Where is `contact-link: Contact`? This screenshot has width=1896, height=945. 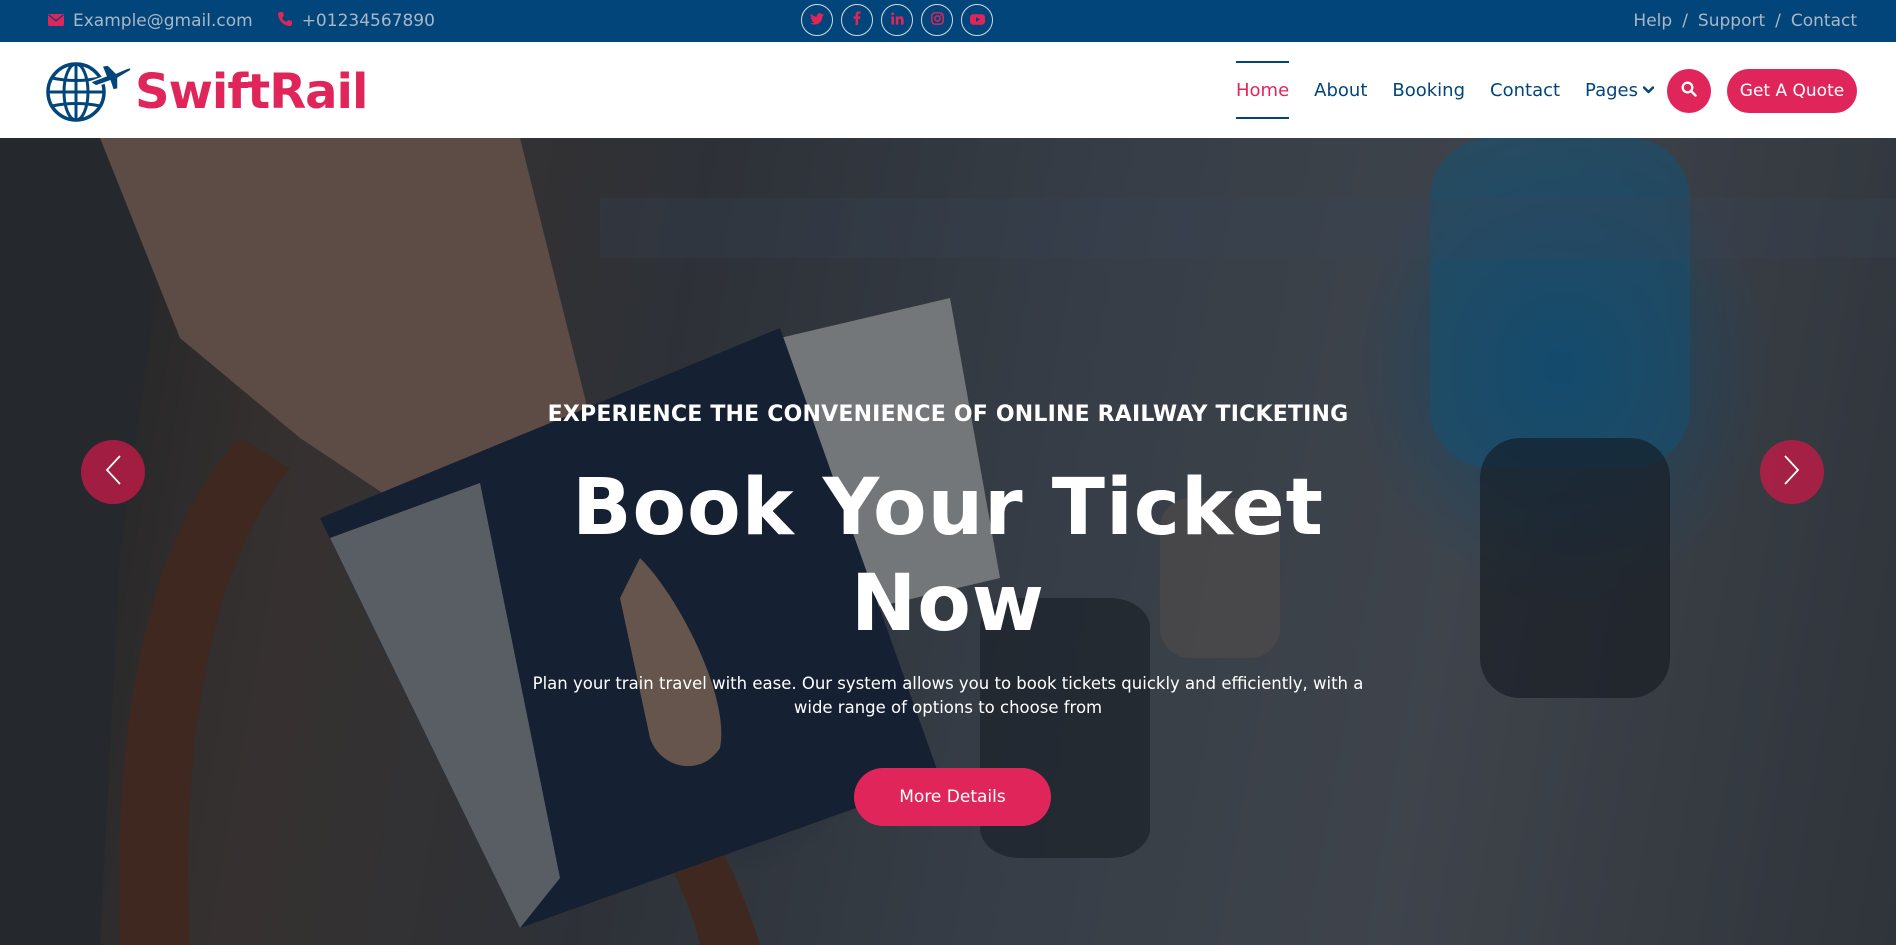 contact-link: Contact is located at coordinates (1824, 21).